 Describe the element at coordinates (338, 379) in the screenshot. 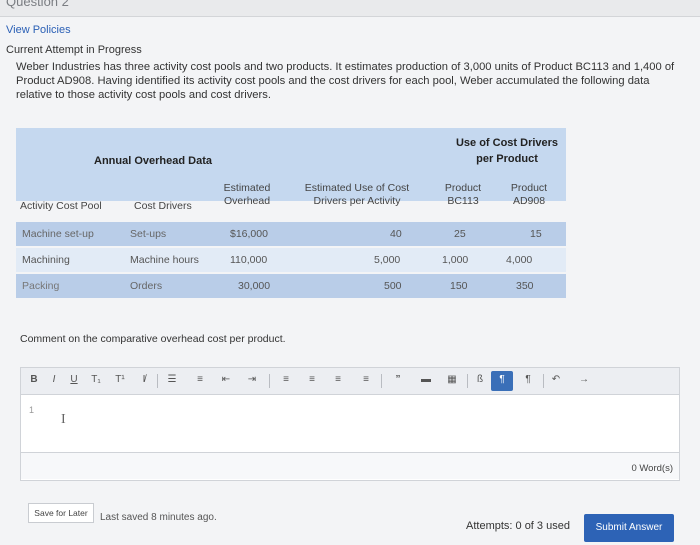

I see `align-right-button: ≡` at that location.